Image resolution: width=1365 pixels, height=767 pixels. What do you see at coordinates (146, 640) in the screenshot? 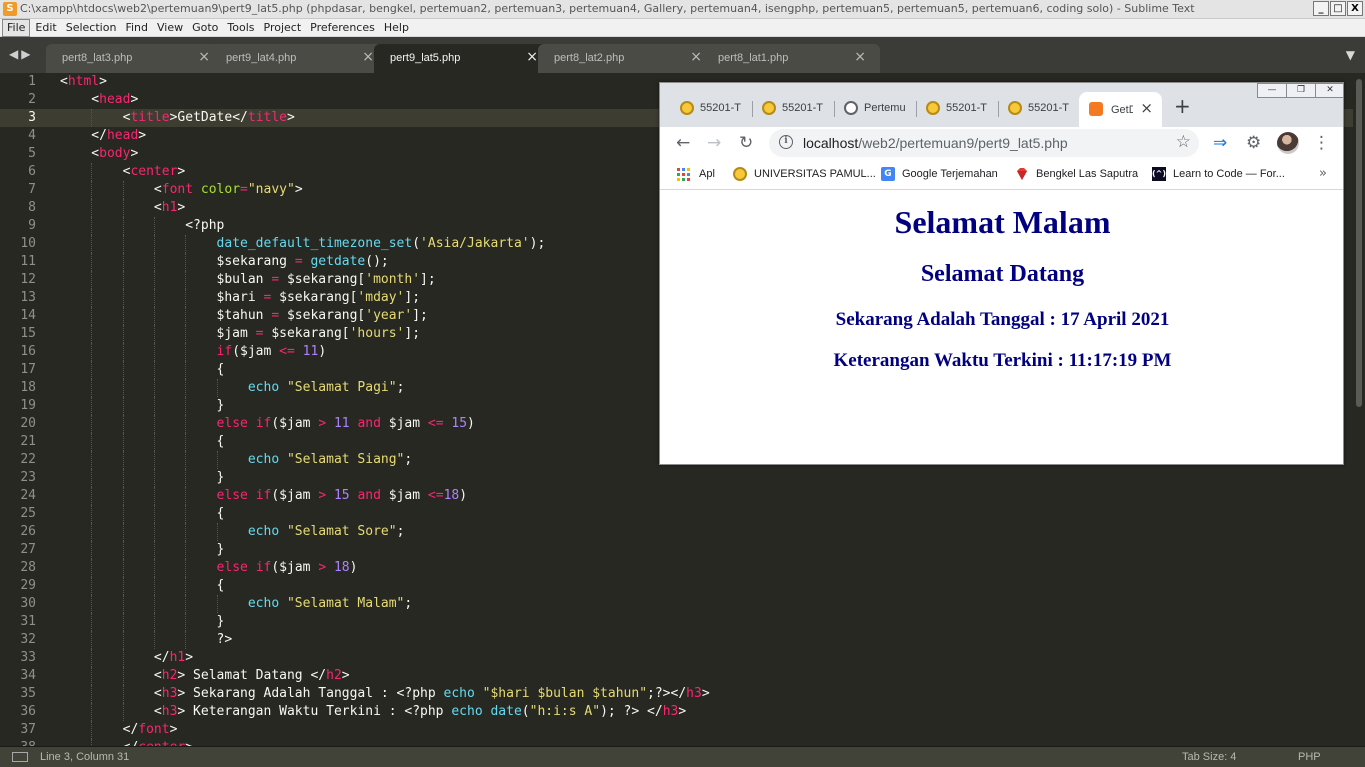
I see `code-line: ?>` at bounding box center [146, 640].